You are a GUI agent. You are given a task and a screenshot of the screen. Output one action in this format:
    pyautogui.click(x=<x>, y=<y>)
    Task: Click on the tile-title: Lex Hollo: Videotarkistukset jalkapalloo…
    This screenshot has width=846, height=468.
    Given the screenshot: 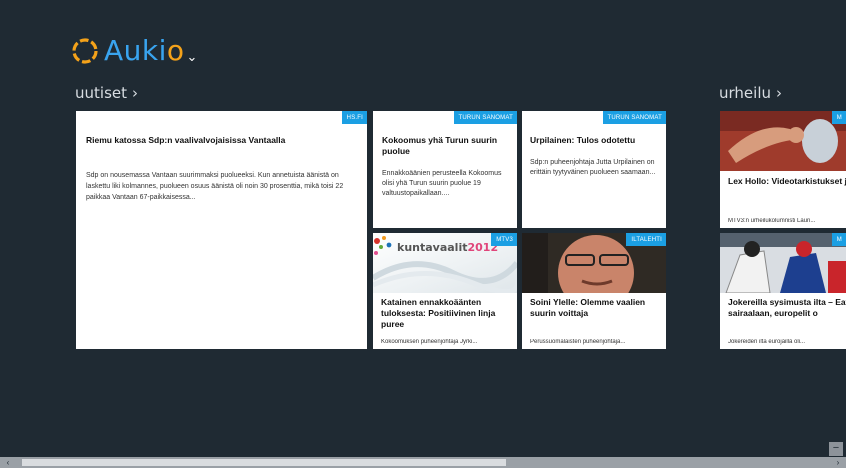 What is the action you would take?
    pyautogui.click(x=787, y=181)
    